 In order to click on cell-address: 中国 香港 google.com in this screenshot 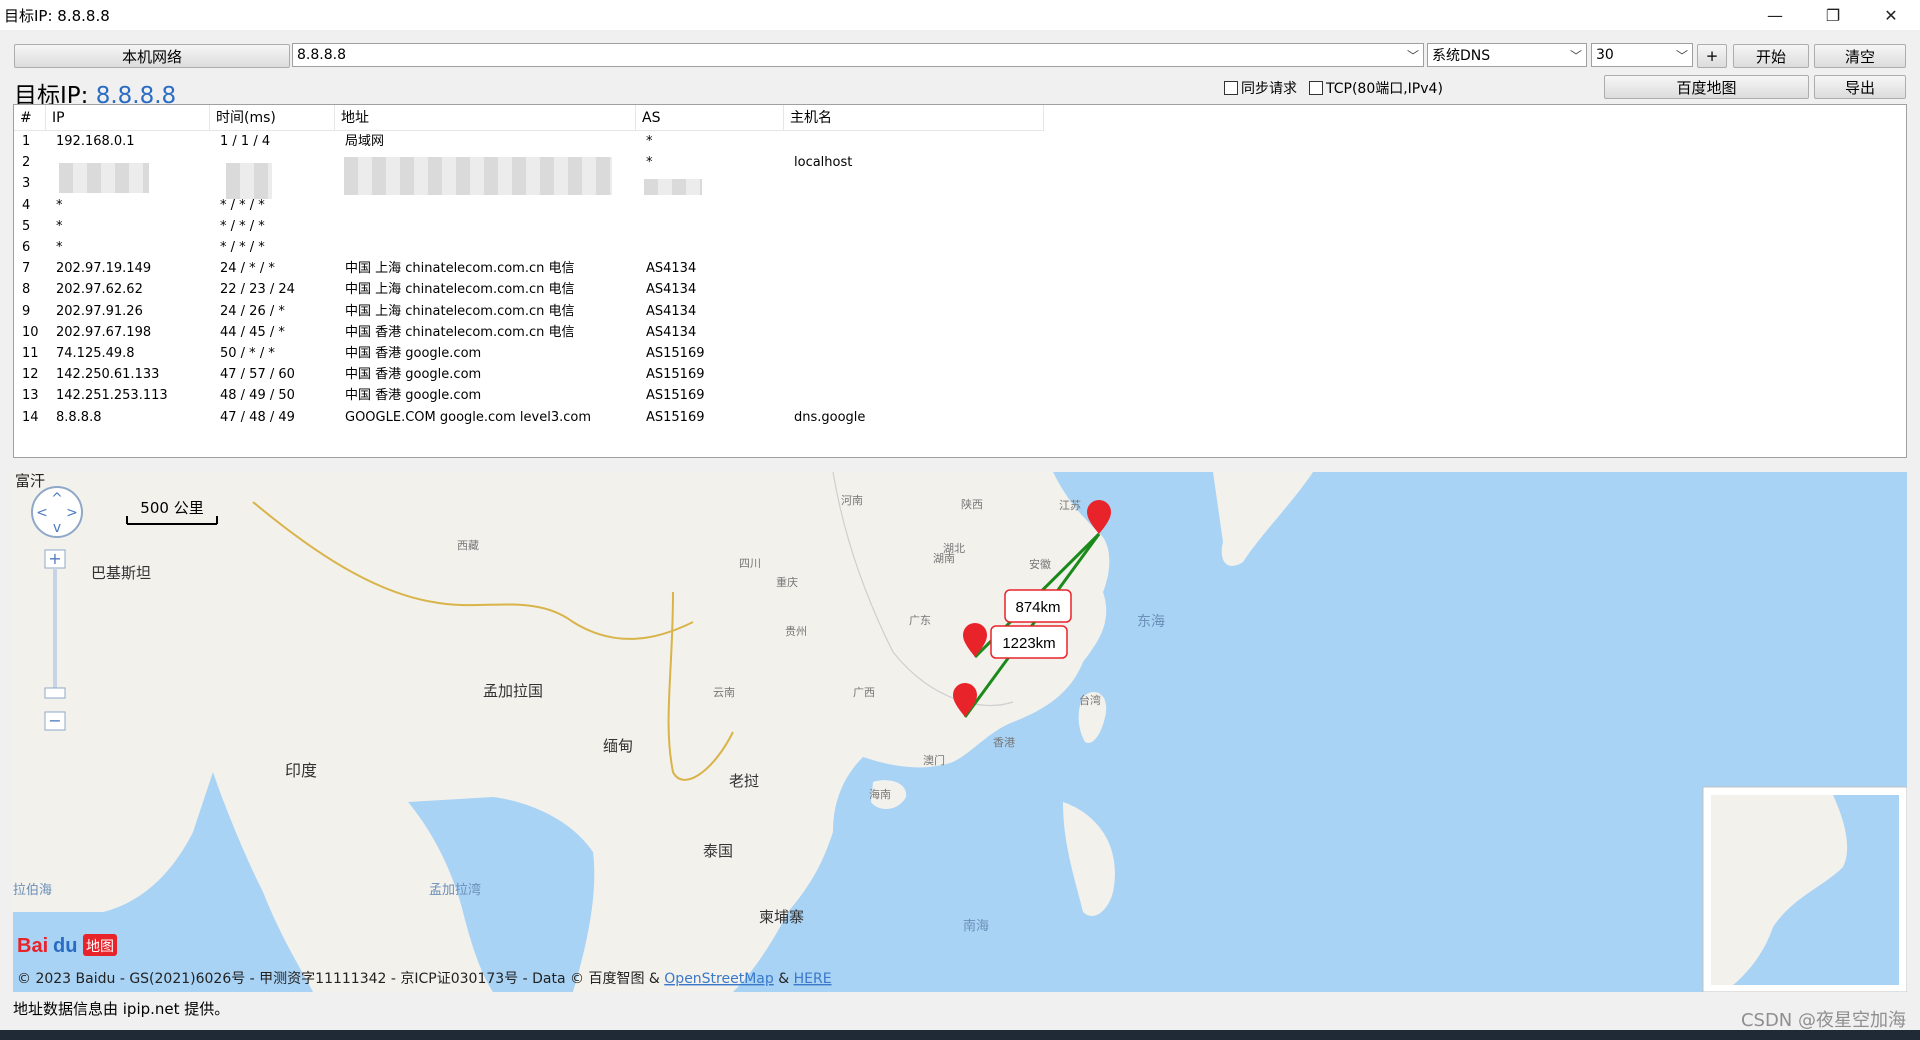, I will do `click(413, 396)`.